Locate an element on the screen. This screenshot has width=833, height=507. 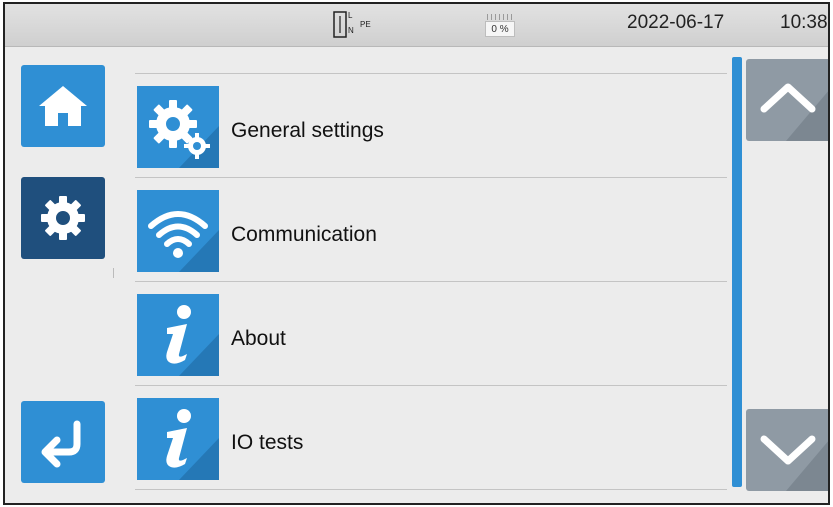
menu-item-general-settings: General settings is located at coordinates (431, 125).